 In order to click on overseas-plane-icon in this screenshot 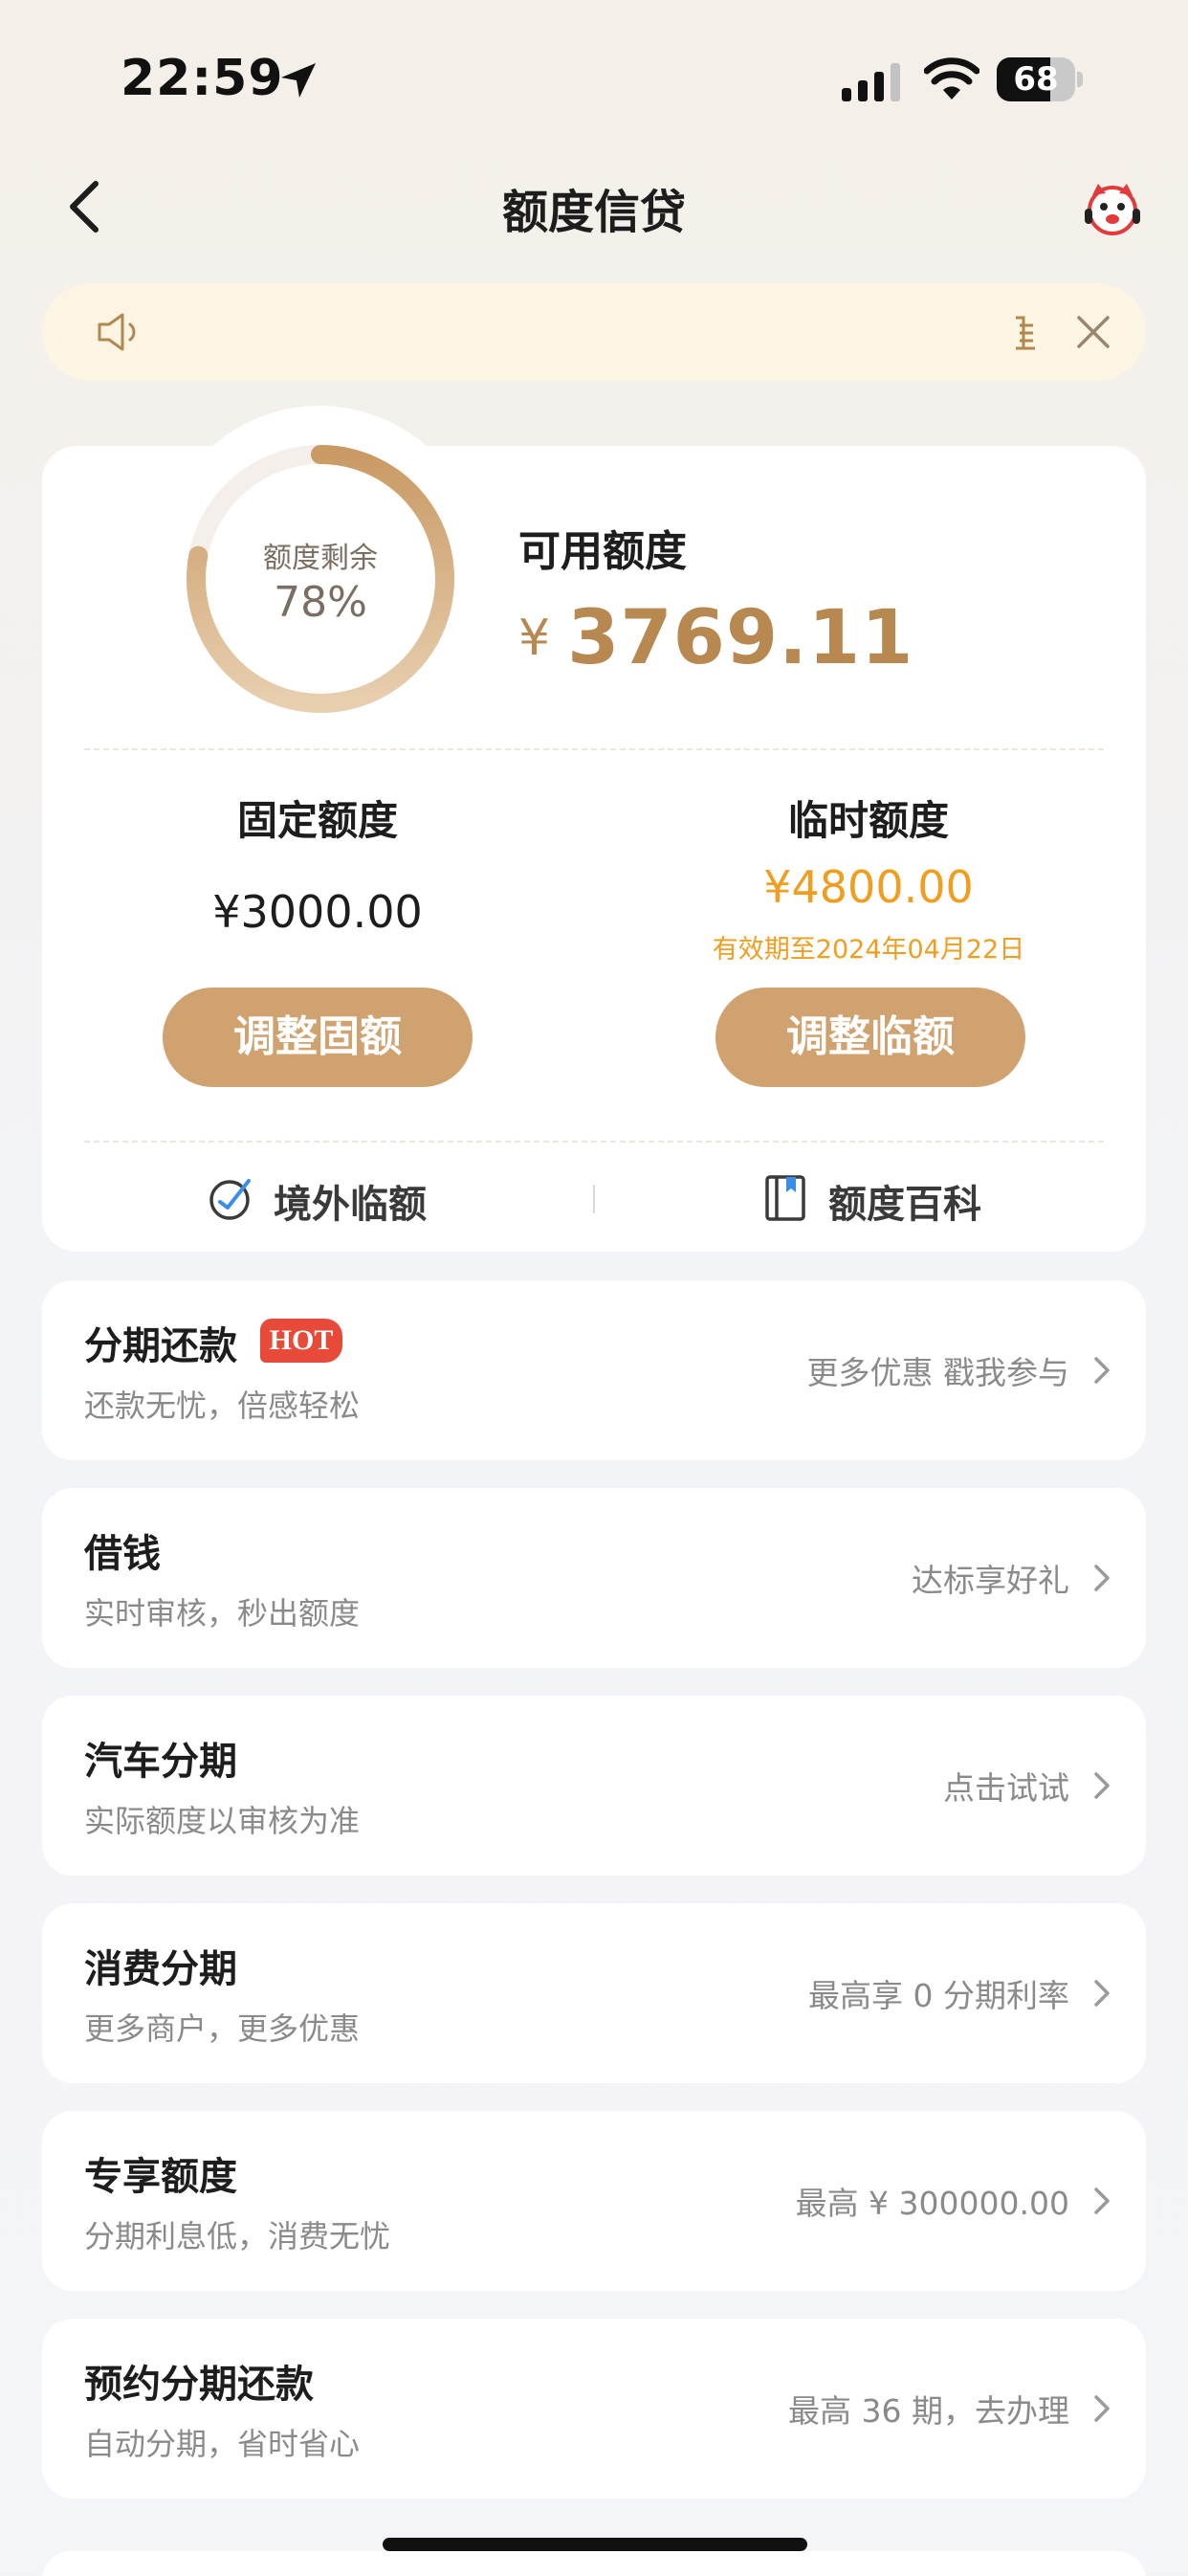, I will do `click(230, 1199)`.